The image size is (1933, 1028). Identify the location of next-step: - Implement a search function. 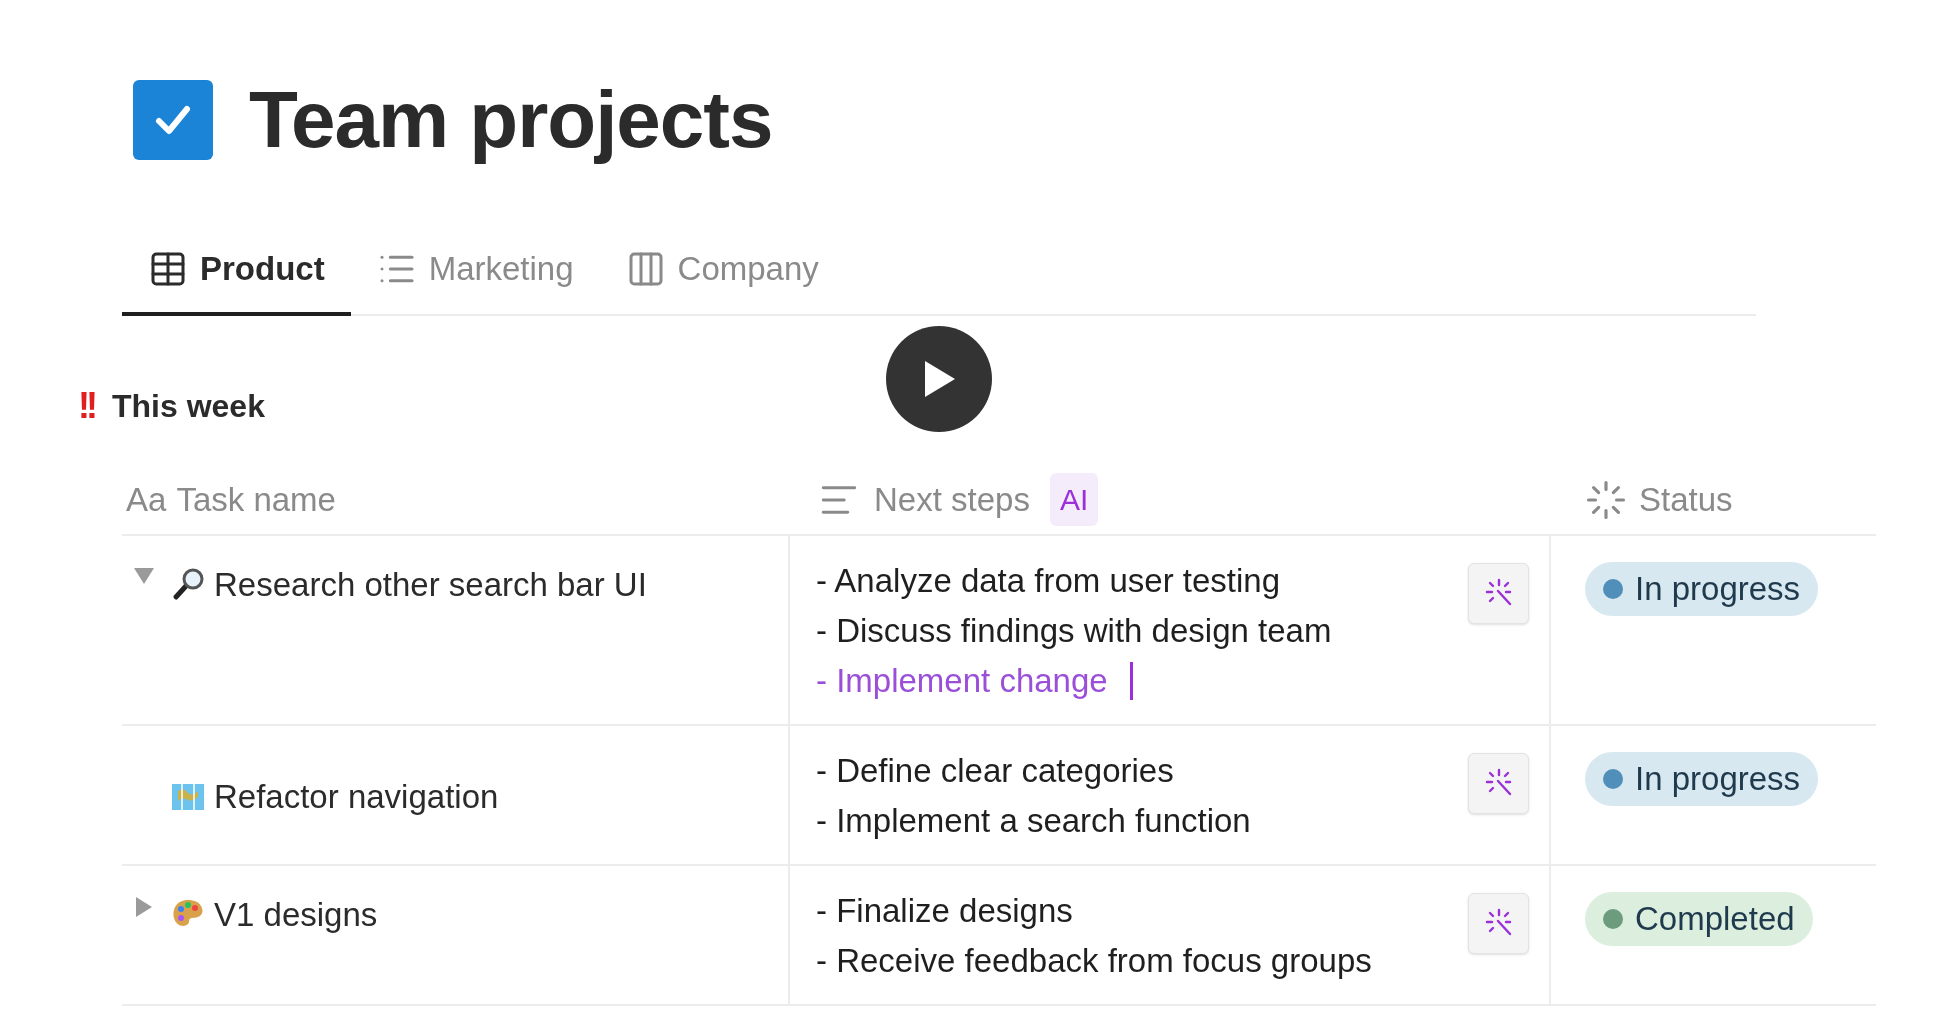
(1033, 820).